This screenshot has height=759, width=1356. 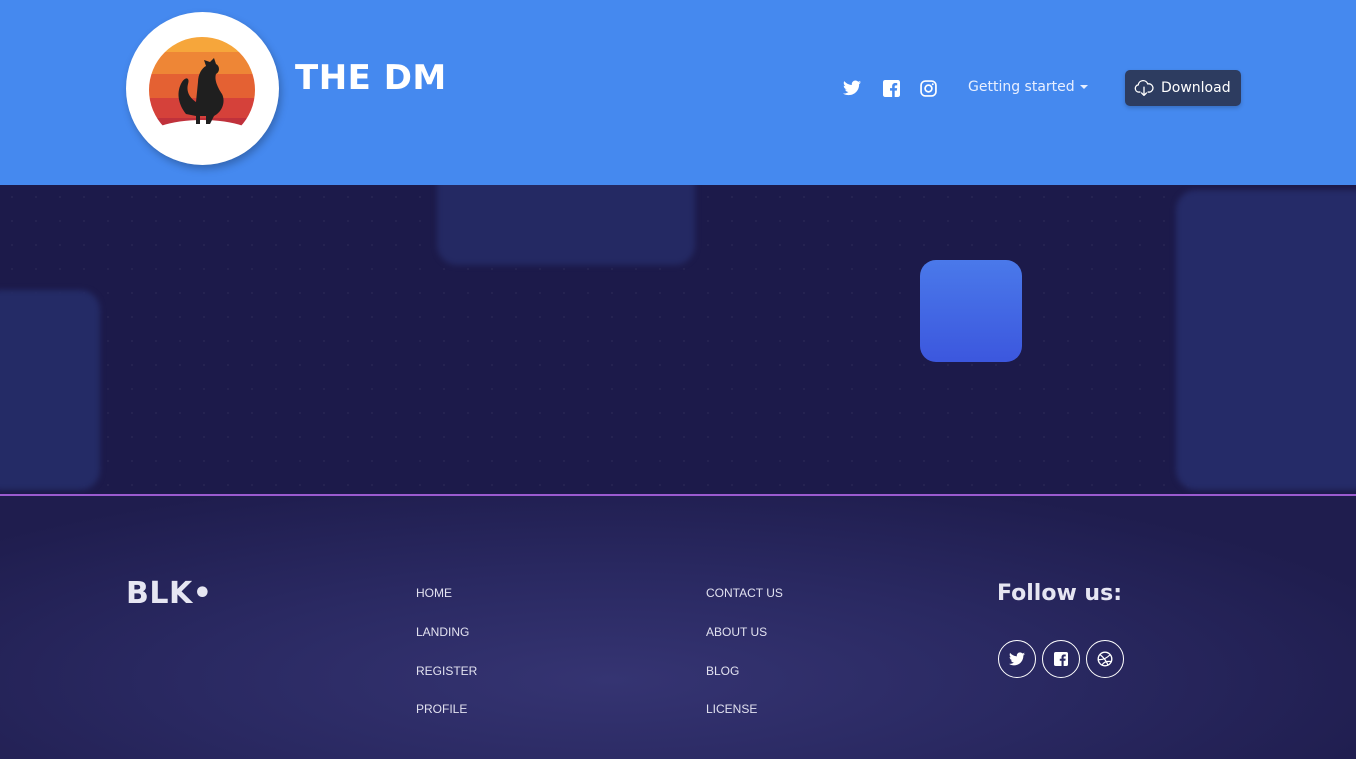 What do you see at coordinates (441, 709) in the screenshot?
I see `footer-link-profile: PROFILE` at bounding box center [441, 709].